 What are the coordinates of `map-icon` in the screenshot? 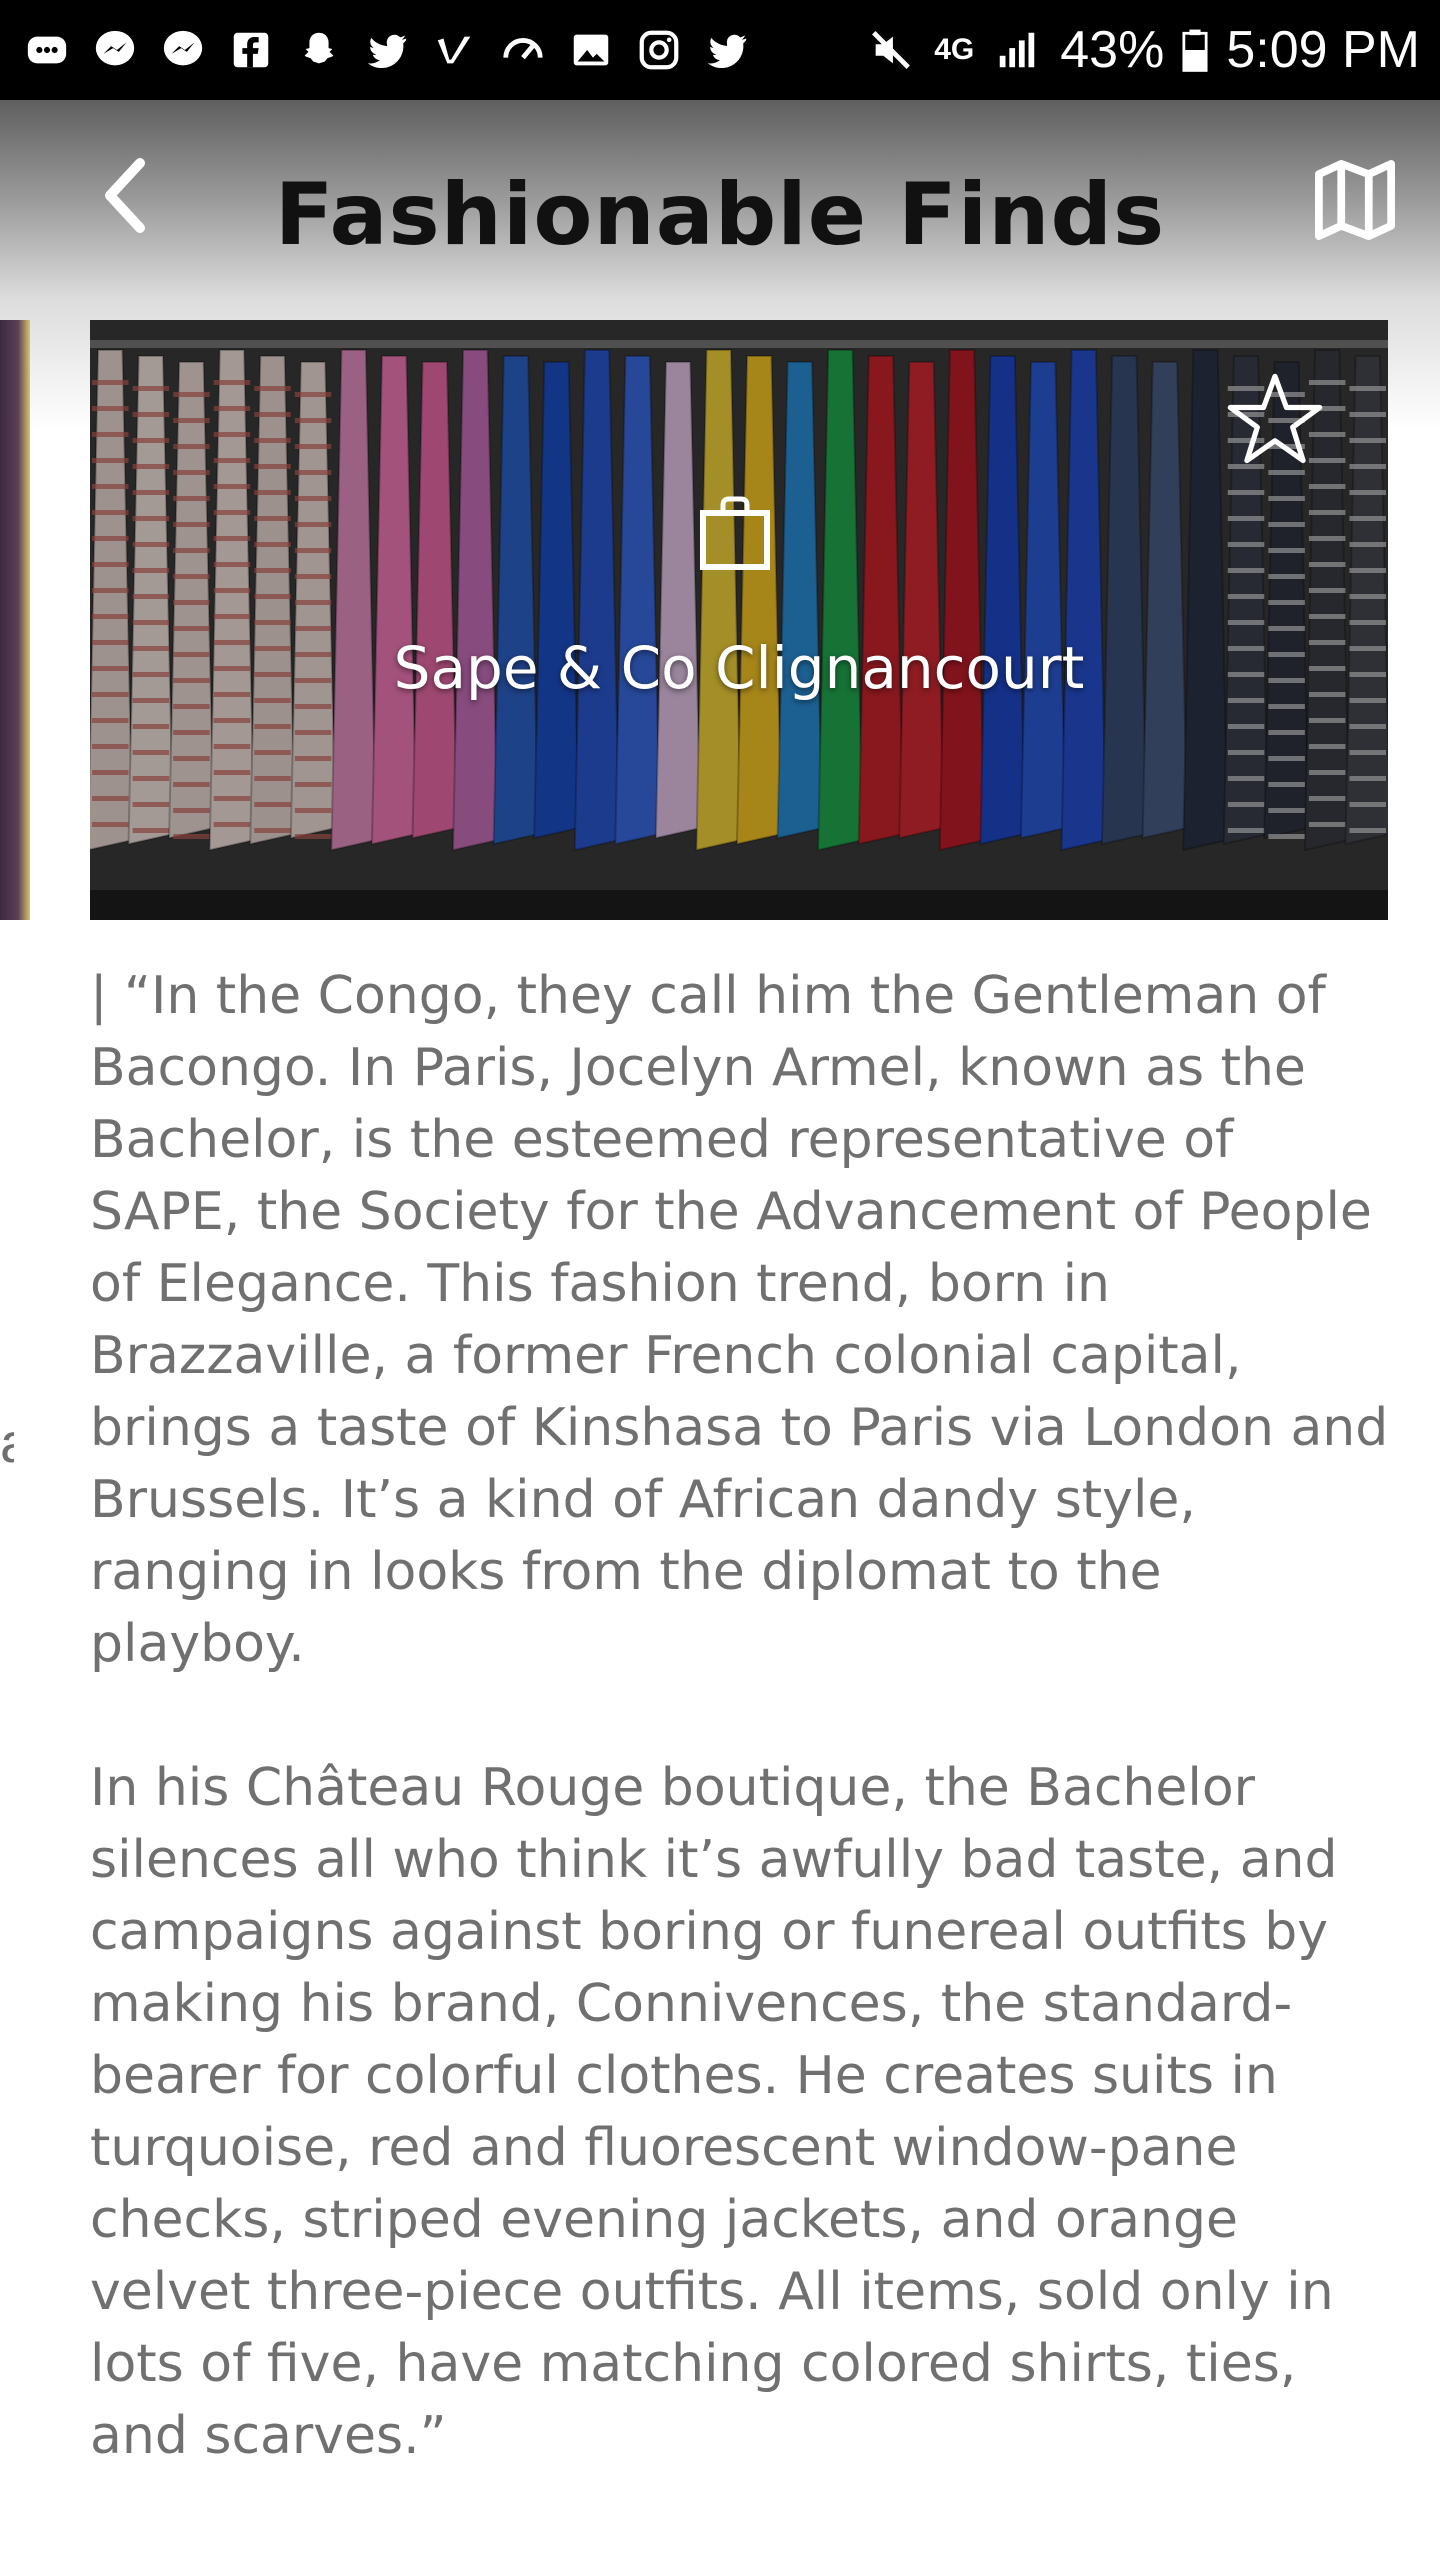 It's located at (1355, 200).